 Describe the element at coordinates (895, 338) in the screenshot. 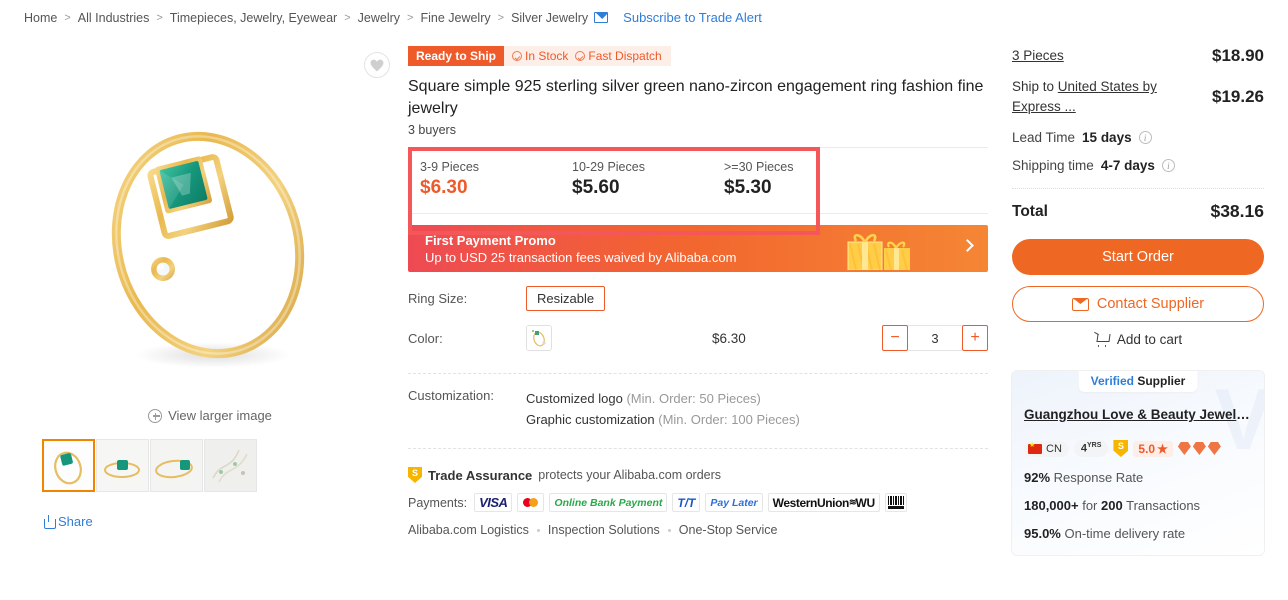

I see `quantity-decrease-button: −` at that location.